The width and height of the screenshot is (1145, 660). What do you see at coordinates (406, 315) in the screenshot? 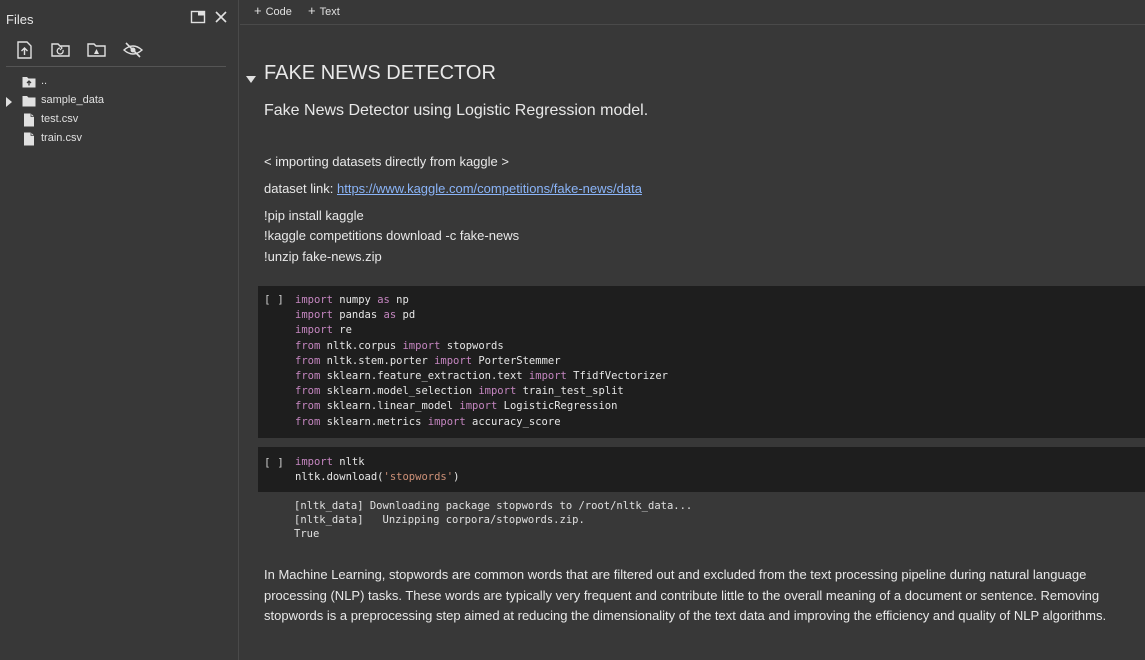
I see `code-text: pd` at bounding box center [406, 315].